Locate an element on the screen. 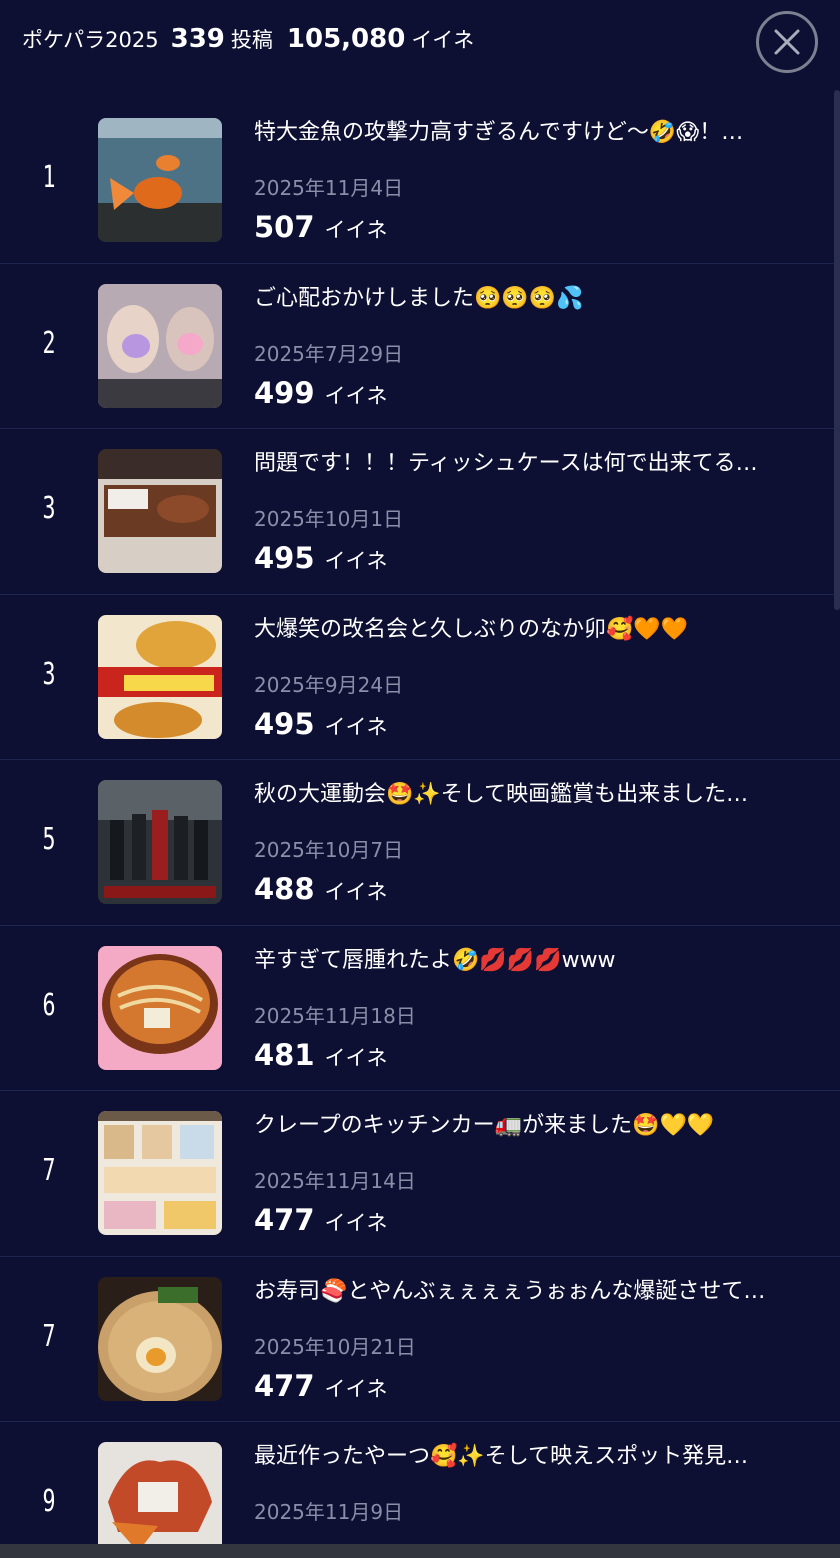  post-count: 339 is located at coordinates (197, 39).